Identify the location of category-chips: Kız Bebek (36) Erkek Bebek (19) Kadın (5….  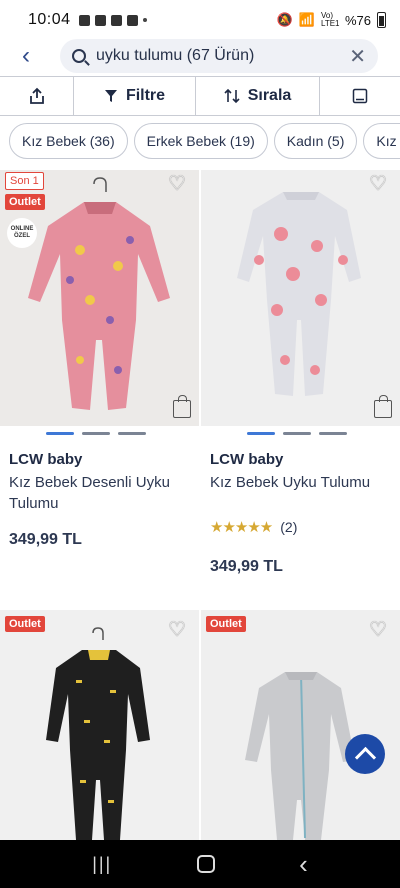
(204, 142).